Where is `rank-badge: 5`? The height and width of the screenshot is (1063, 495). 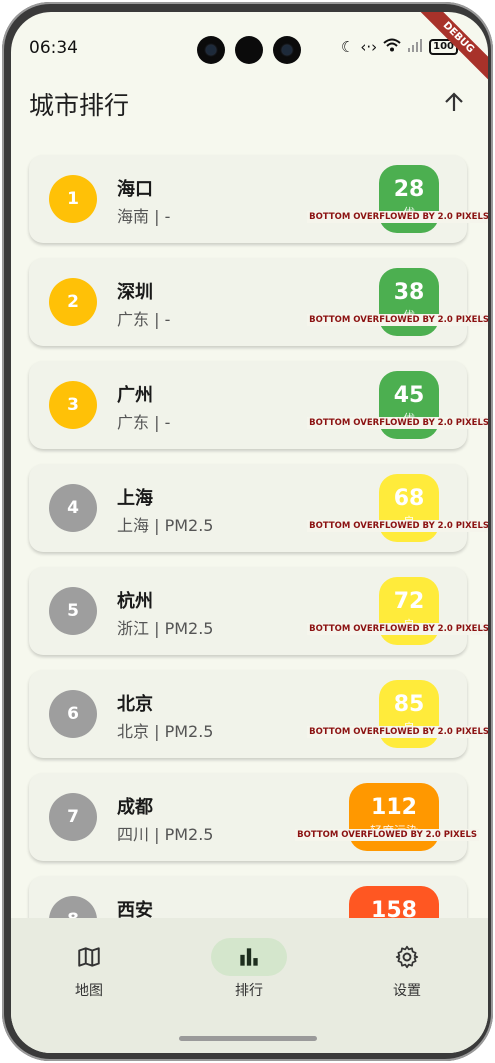 rank-badge: 5 is located at coordinates (73, 611).